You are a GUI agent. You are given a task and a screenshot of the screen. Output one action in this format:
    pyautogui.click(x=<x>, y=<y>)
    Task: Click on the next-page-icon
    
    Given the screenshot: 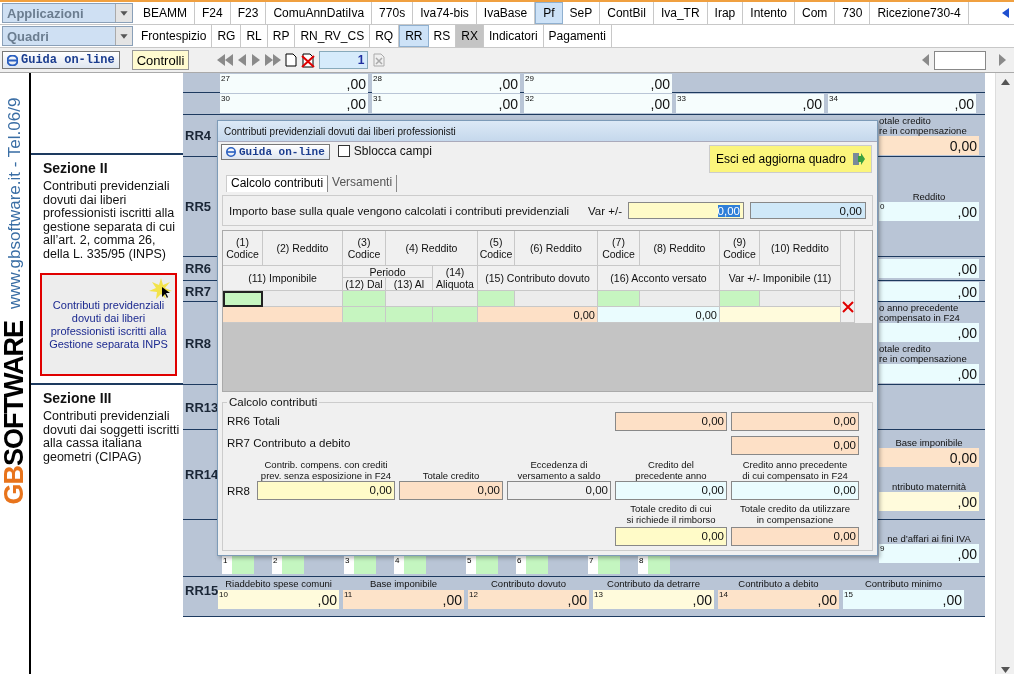 What is the action you would take?
    pyautogui.click(x=256, y=60)
    